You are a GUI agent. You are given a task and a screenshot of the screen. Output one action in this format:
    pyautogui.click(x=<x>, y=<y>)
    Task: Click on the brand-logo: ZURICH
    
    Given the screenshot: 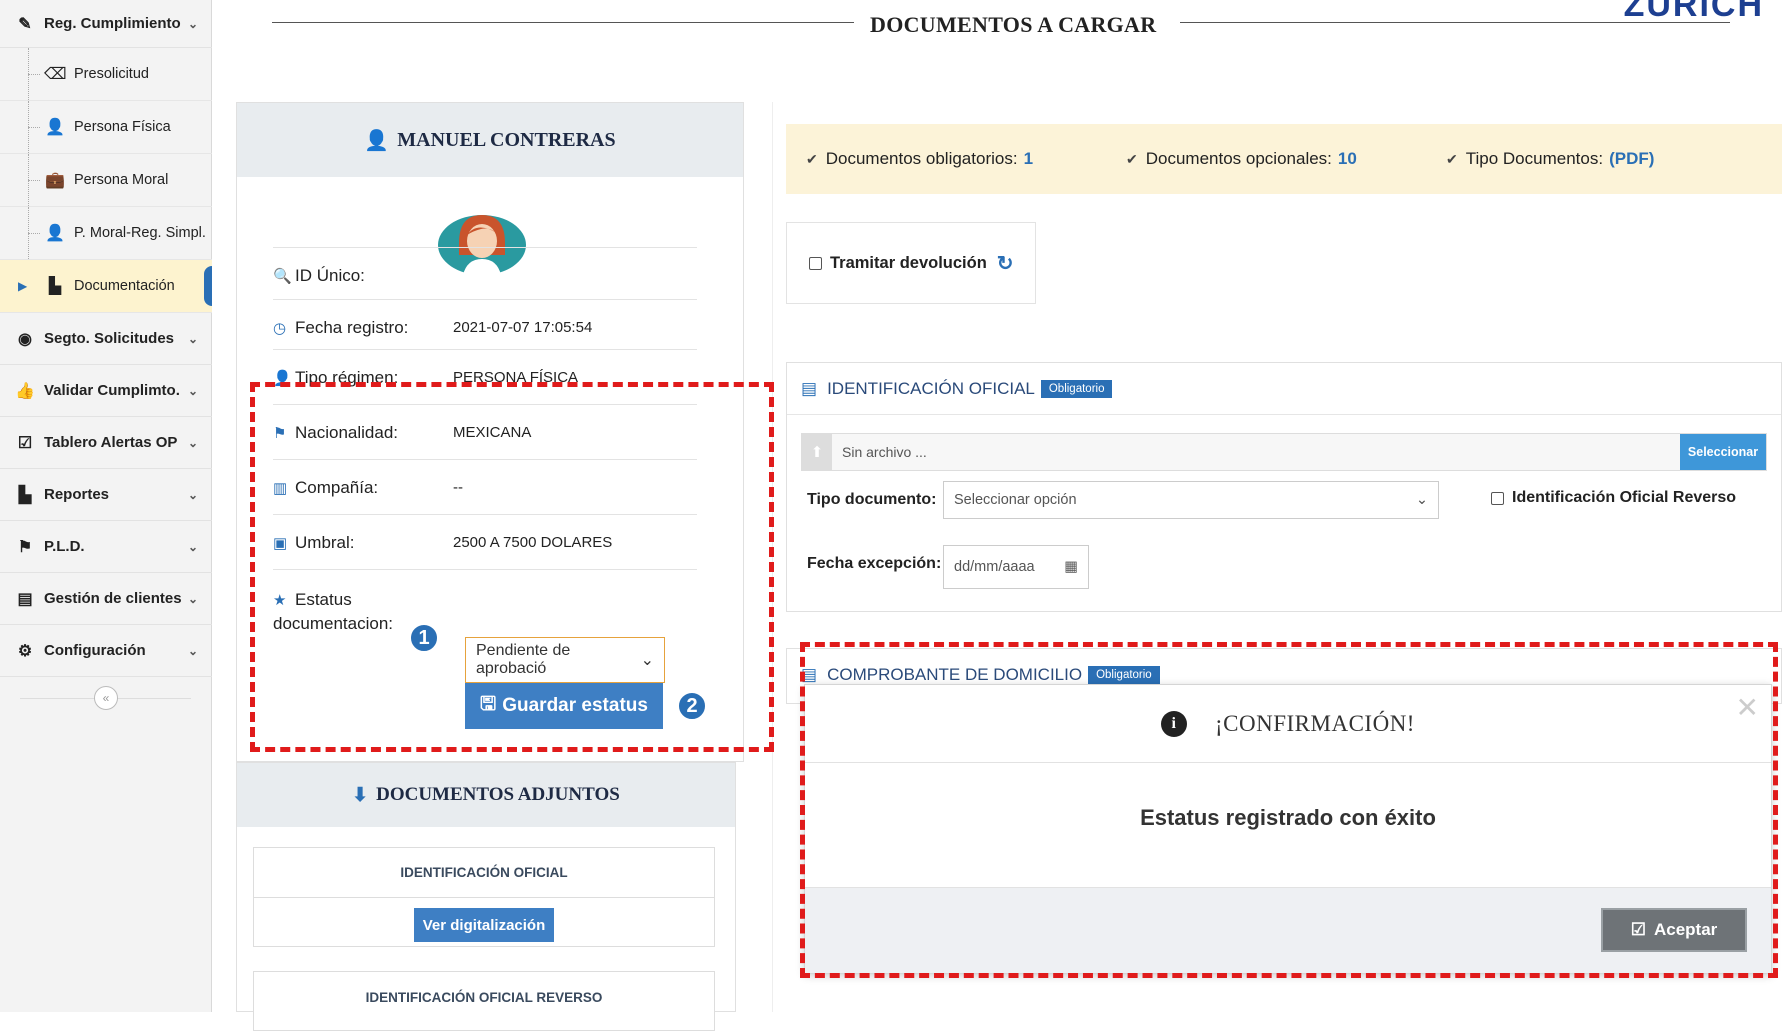 What is the action you would take?
    pyautogui.click(x=1693, y=12)
    